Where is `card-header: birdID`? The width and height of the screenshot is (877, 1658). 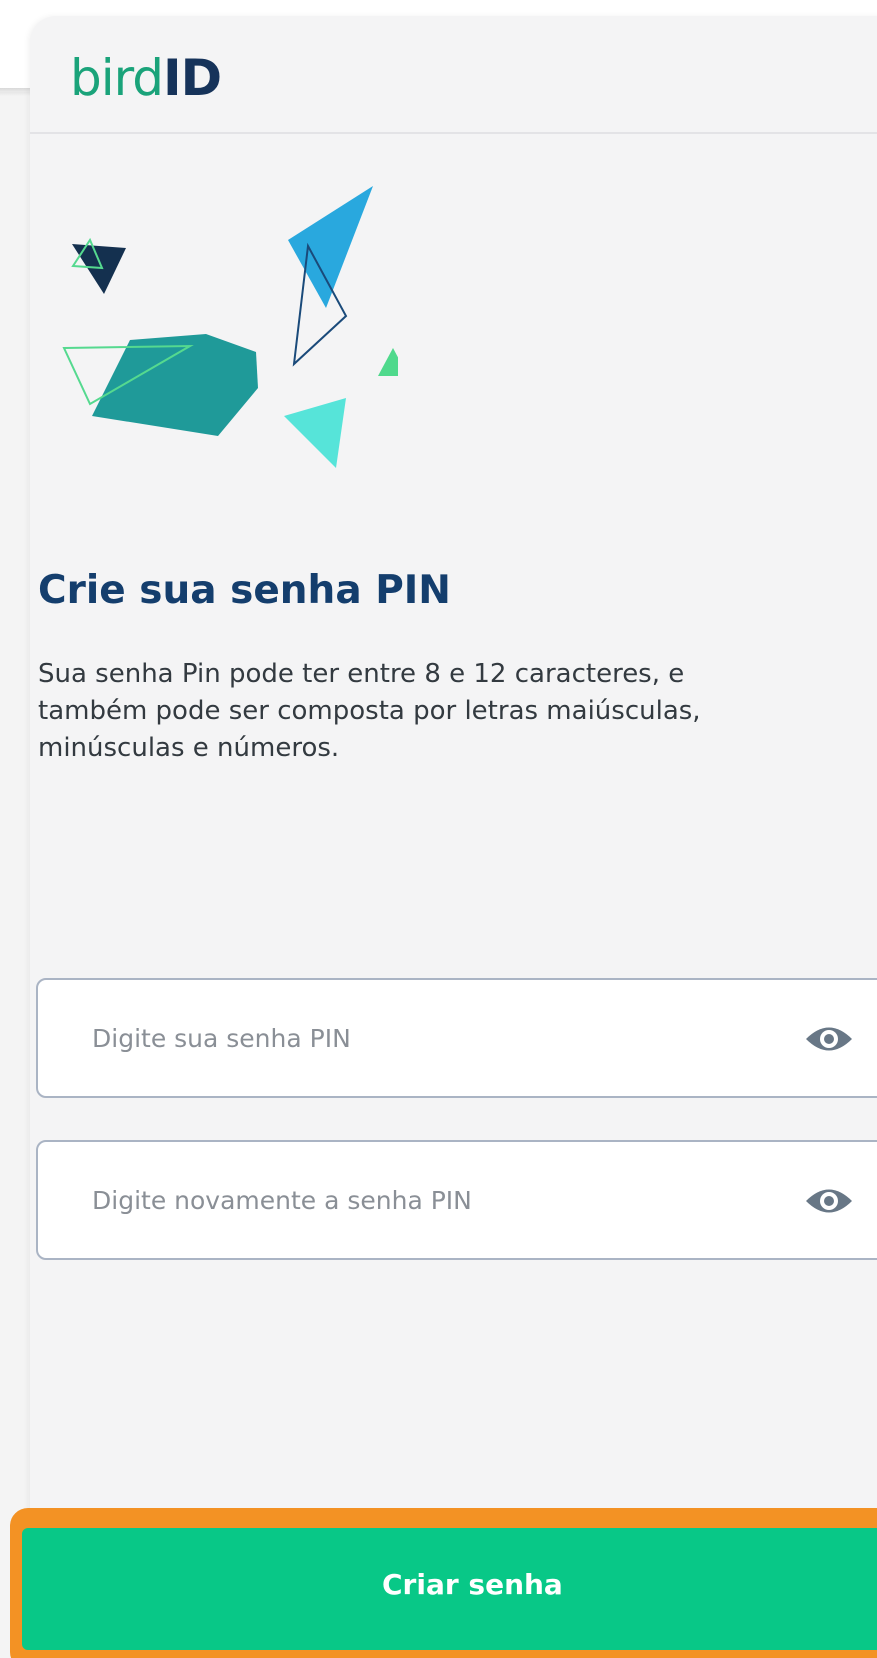 card-header: birdID is located at coordinates (453, 75).